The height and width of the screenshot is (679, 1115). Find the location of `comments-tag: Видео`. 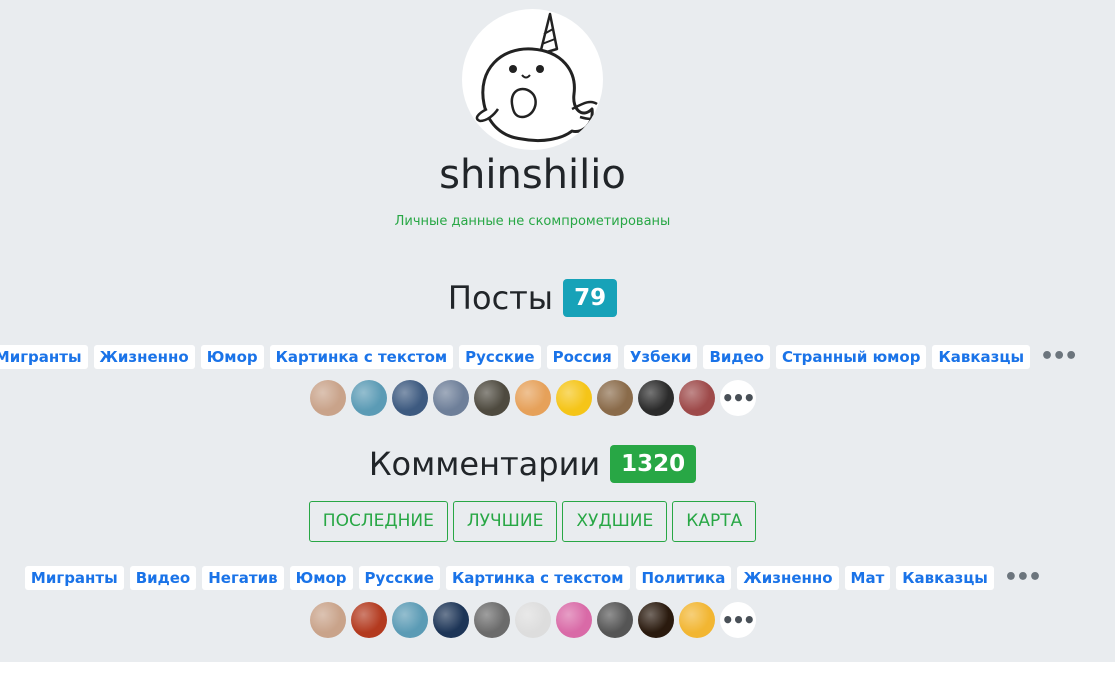

comments-tag: Видео is located at coordinates (163, 578).